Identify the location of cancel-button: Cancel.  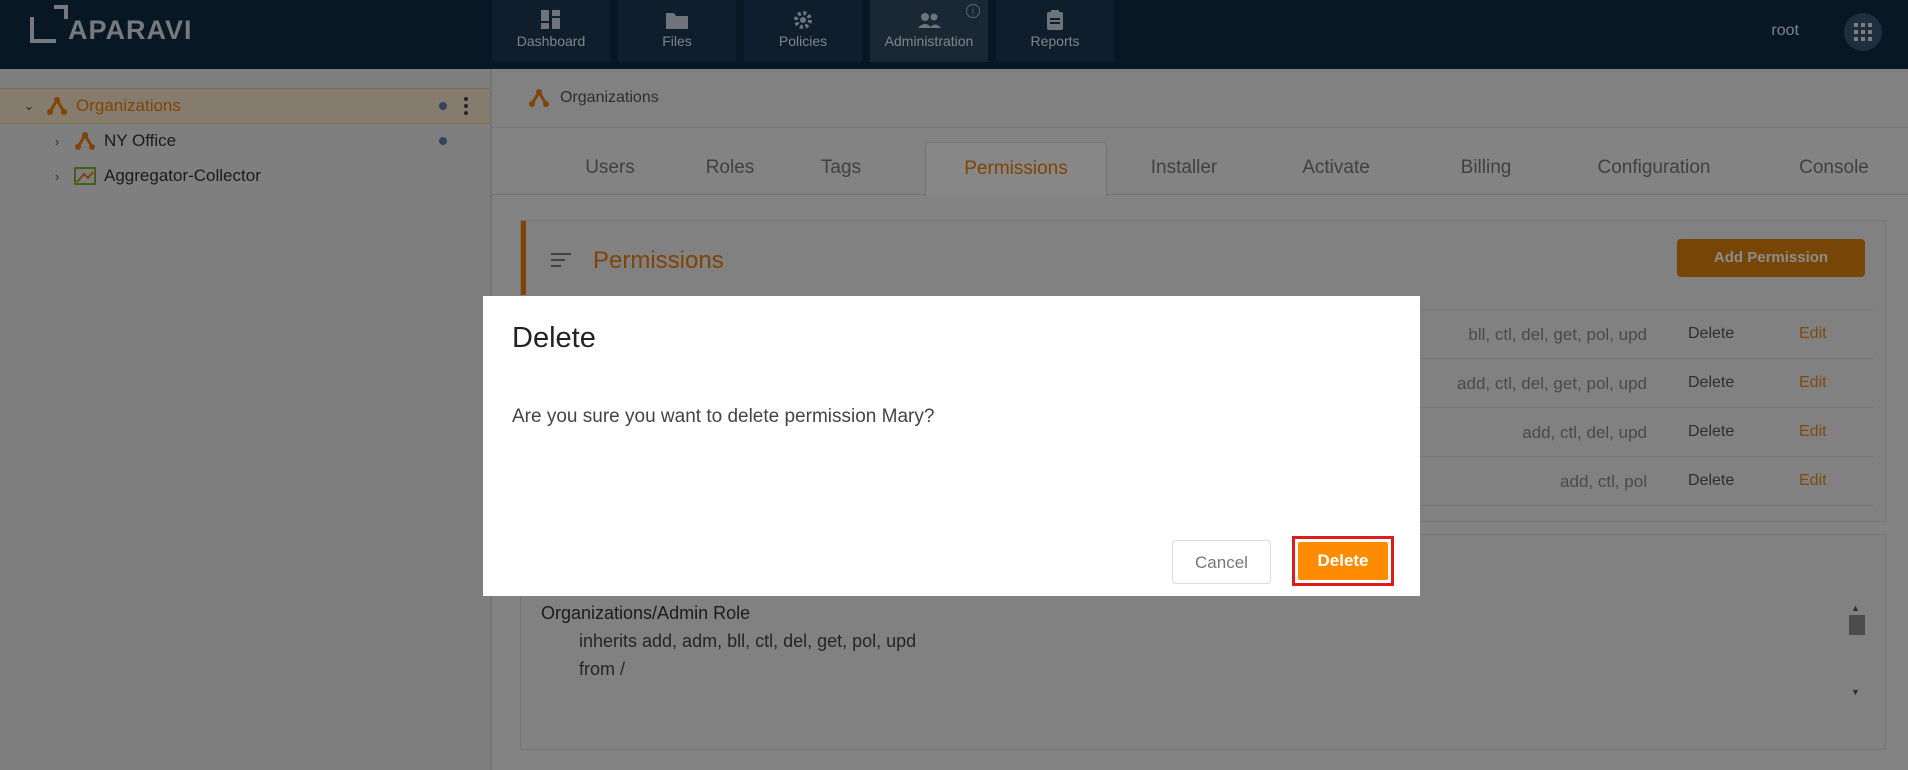
(1221, 562).